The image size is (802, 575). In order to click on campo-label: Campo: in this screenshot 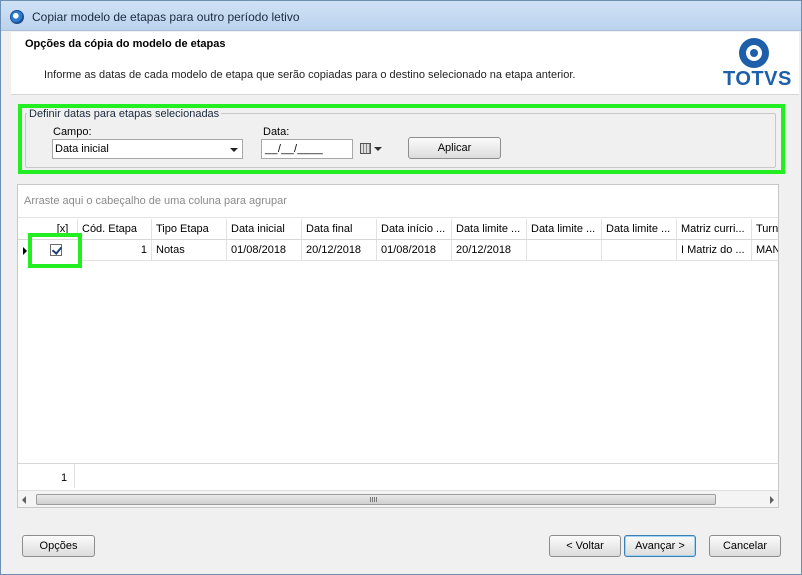, I will do `click(72, 132)`.